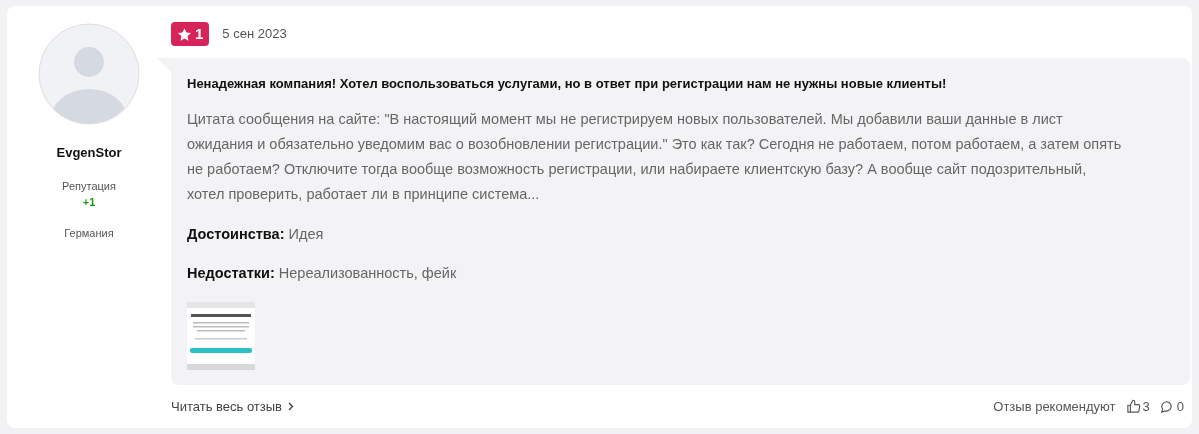  I want to click on avatar-icon, so click(89, 74).